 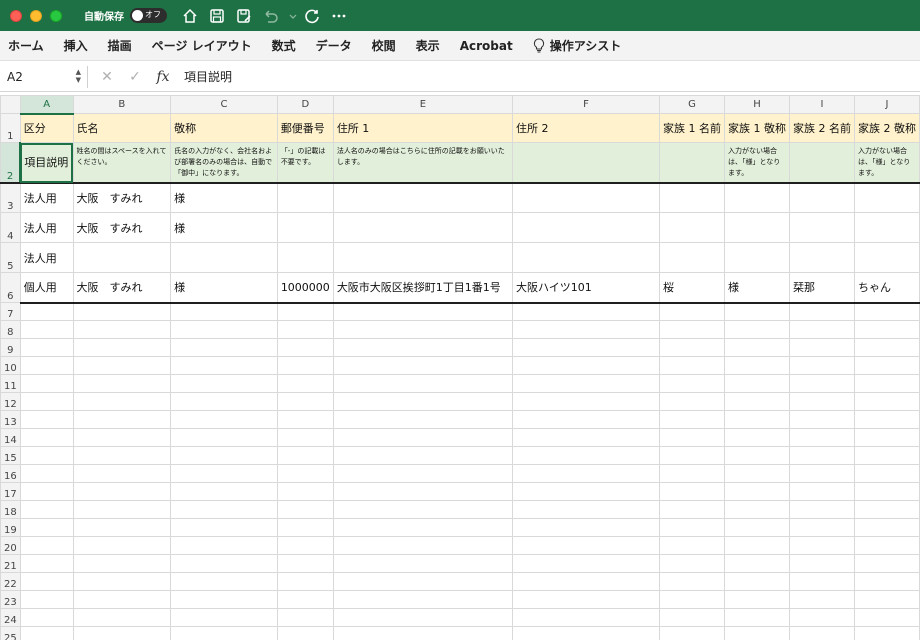 What do you see at coordinates (821, 197) in the screenshot?
I see `cell-i3` at bounding box center [821, 197].